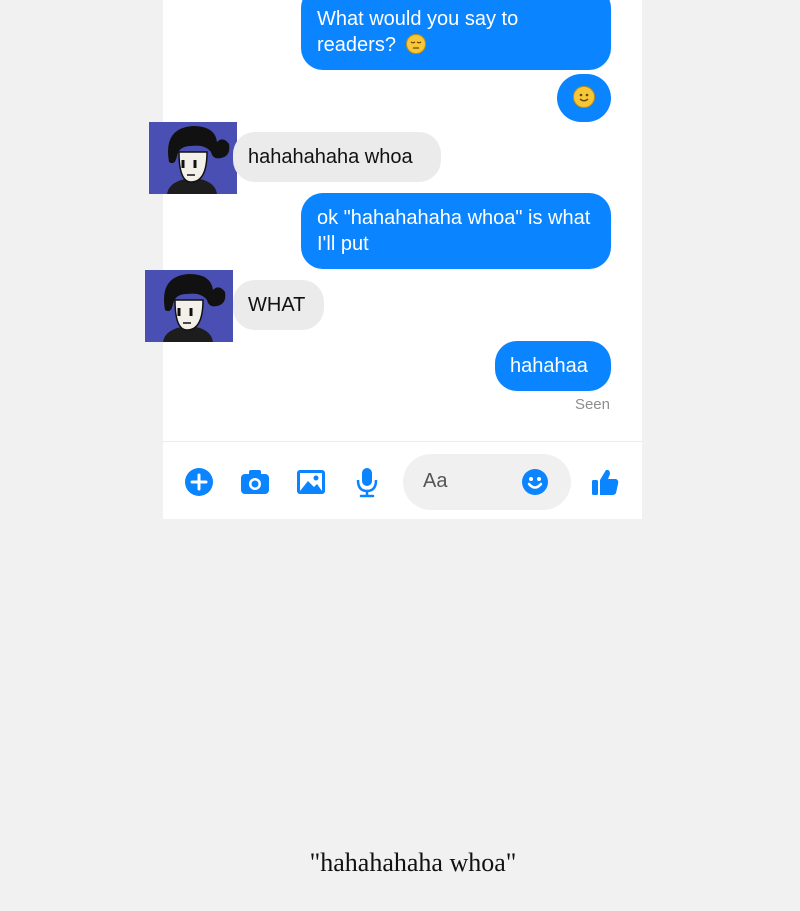 The image size is (800, 911). What do you see at coordinates (605, 482) in the screenshot?
I see `thumbs-up-icon` at bounding box center [605, 482].